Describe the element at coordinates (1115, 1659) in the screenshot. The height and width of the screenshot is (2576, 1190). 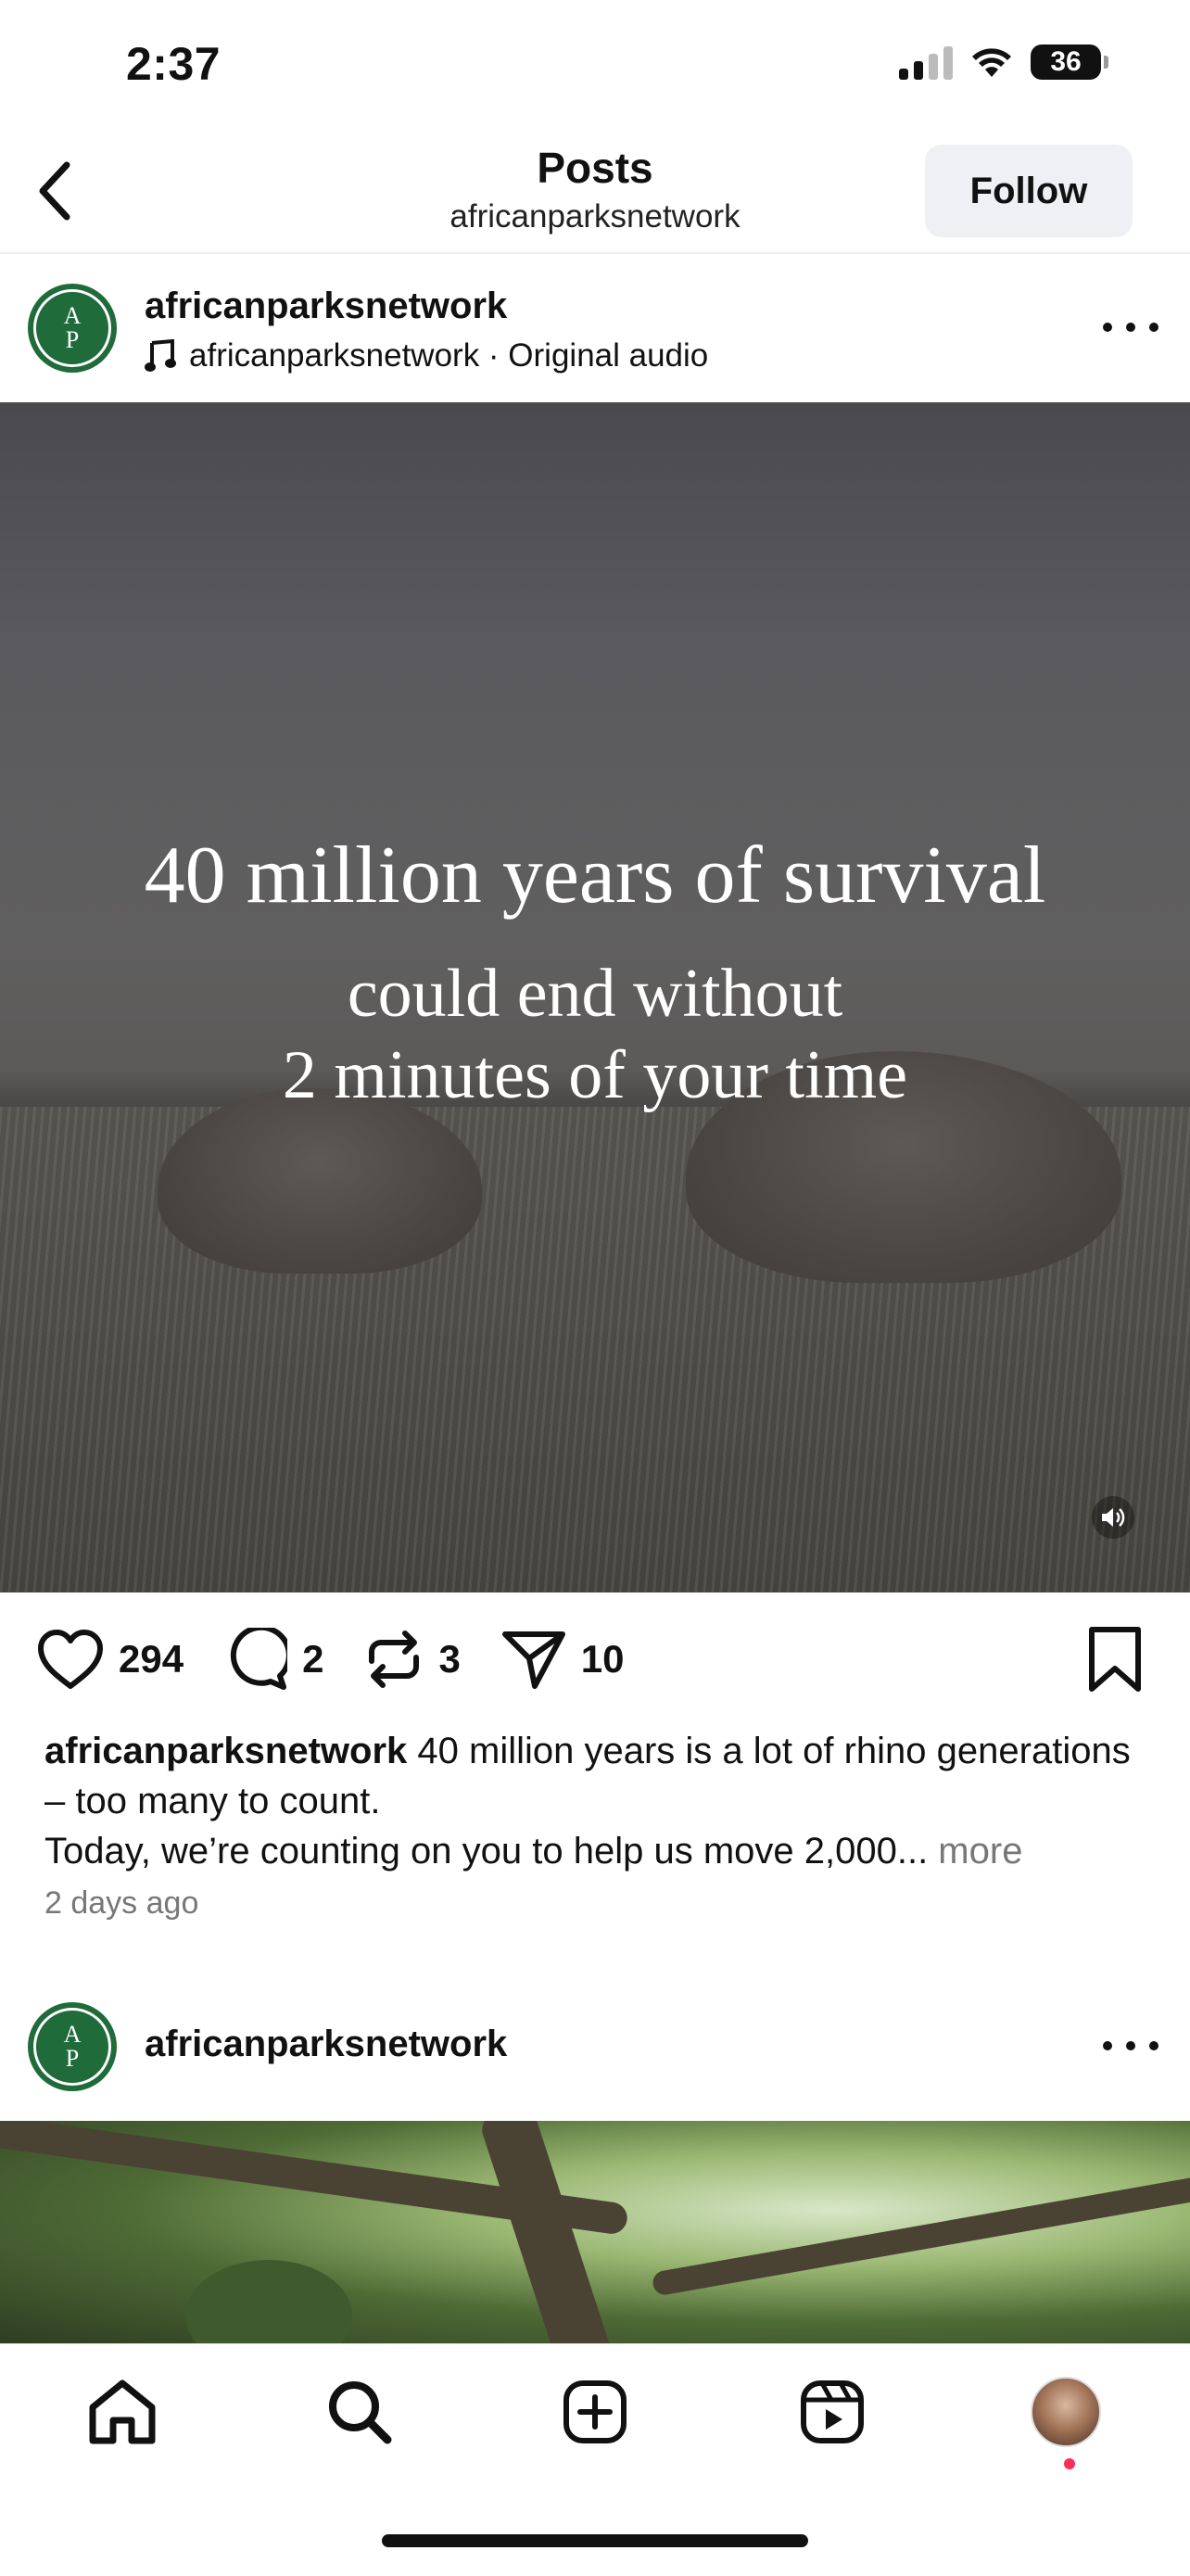
I see `bookmark-icon` at that location.